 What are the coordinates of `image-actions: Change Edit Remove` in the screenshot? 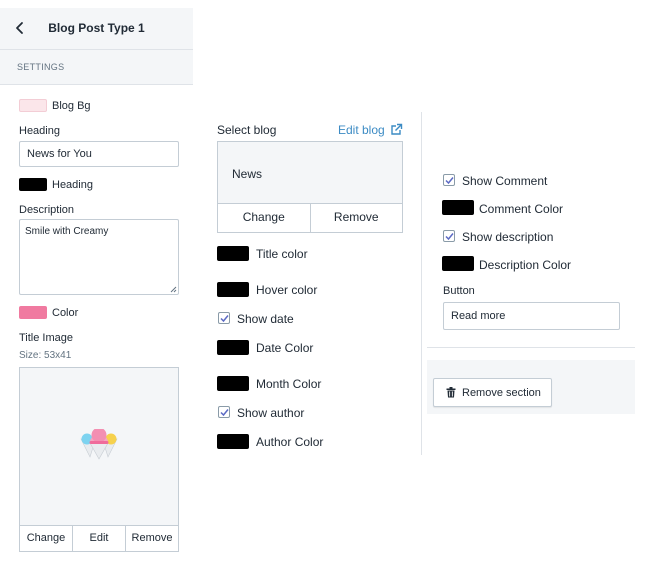 It's located at (99, 538).